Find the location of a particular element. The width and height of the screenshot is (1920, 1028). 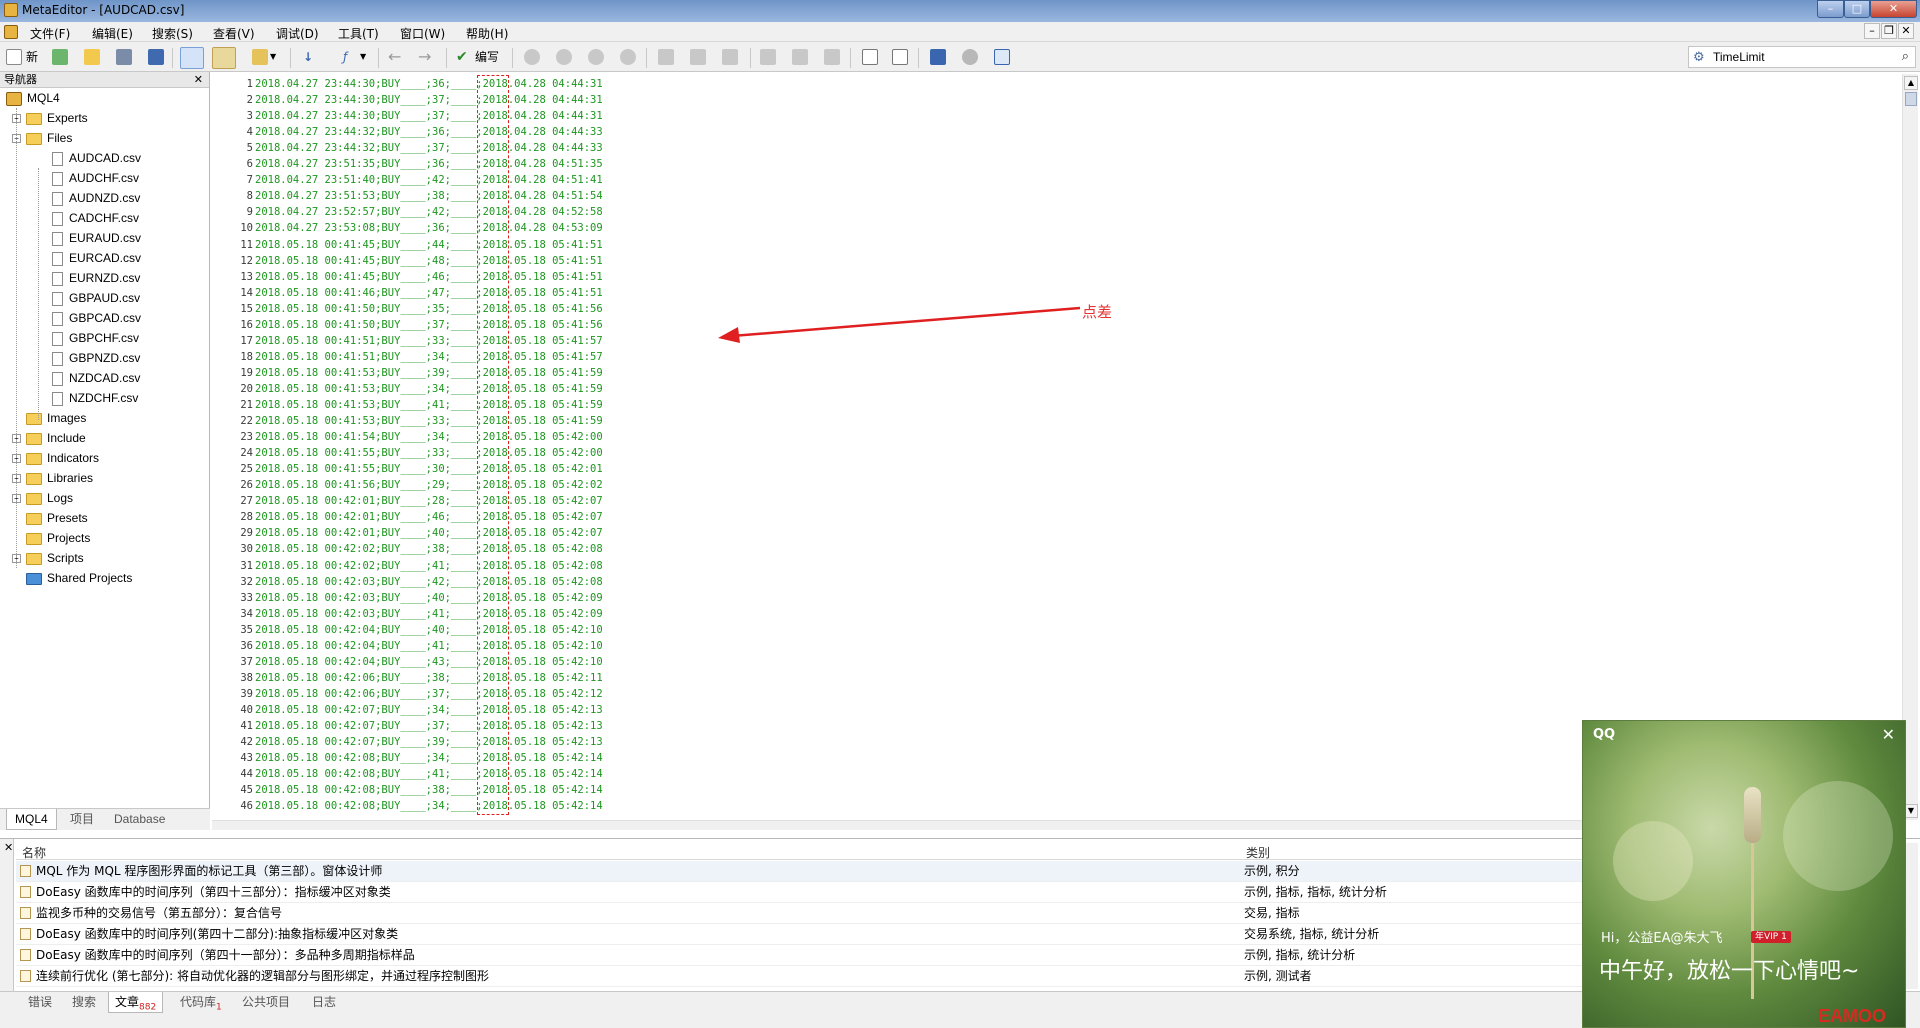

file-item: CADCHF.csv is located at coordinates (95, 218).